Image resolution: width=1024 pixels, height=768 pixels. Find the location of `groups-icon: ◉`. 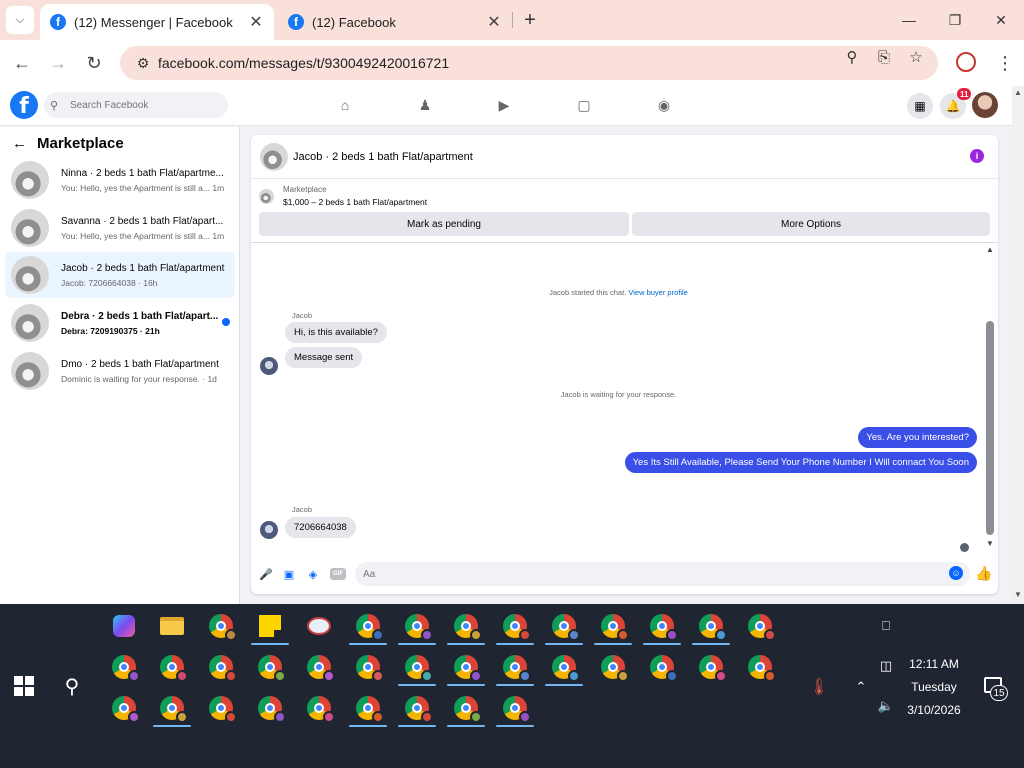

groups-icon: ◉ is located at coordinates (664, 105).